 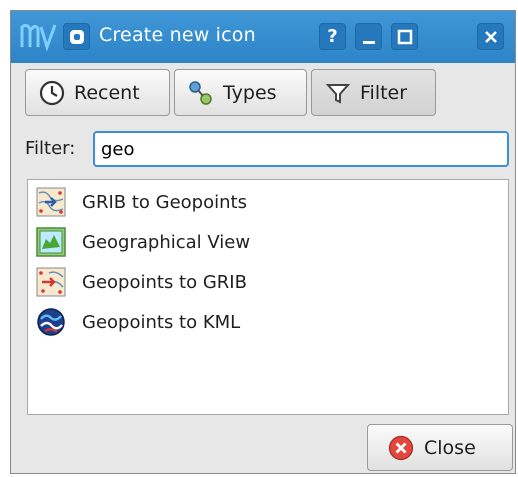 What do you see at coordinates (263, 37) in the screenshot?
I see `title-bar: Create new icon ?` at bounding box center [263, 37].